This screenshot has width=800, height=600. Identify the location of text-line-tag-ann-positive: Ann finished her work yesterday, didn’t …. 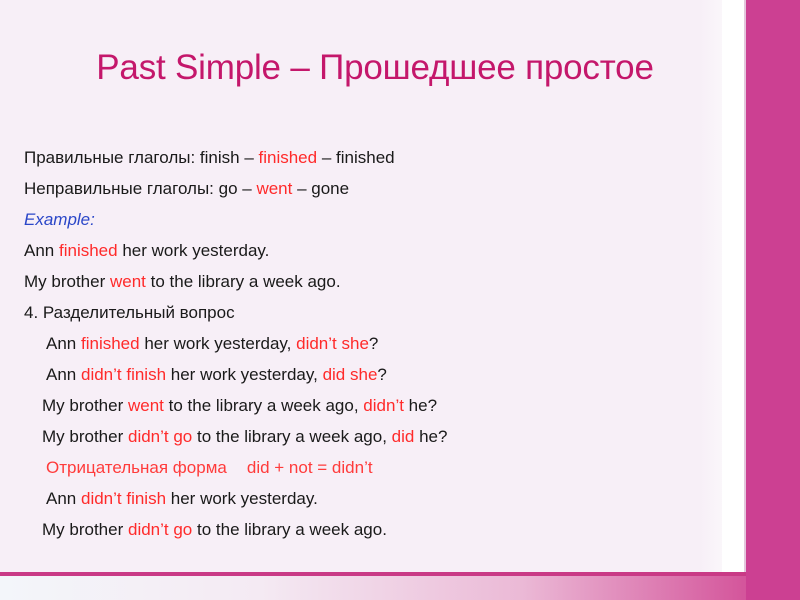
(357, 343).